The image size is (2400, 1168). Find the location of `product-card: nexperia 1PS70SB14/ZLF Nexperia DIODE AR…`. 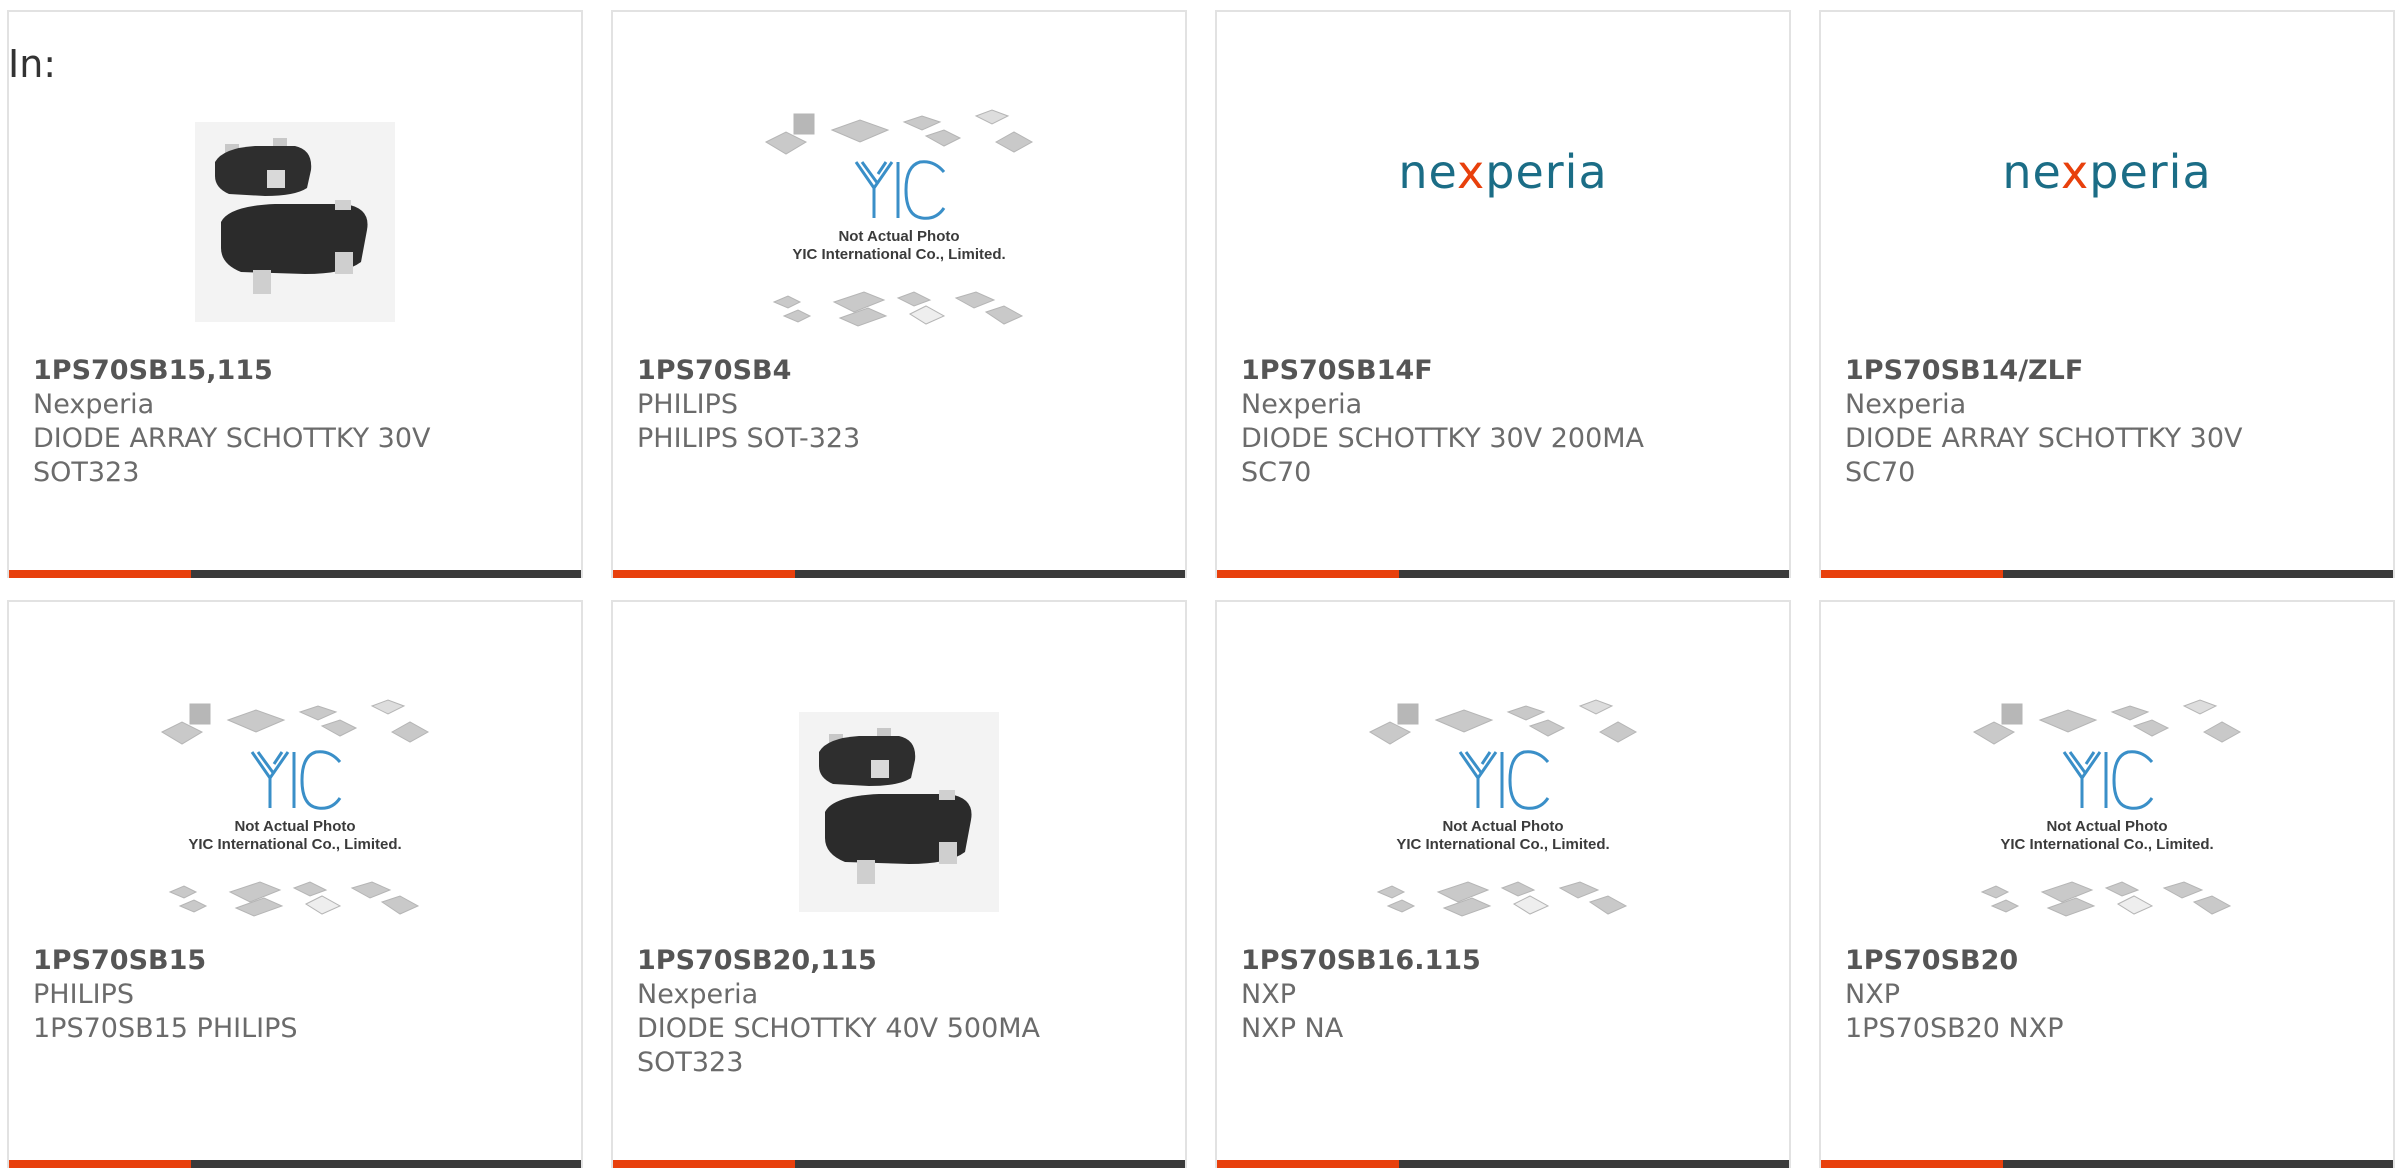

product-card: nexperia 1PS70SB14/ZLF Nexperia DIODE AR… is located at coordinates (2107, 294).